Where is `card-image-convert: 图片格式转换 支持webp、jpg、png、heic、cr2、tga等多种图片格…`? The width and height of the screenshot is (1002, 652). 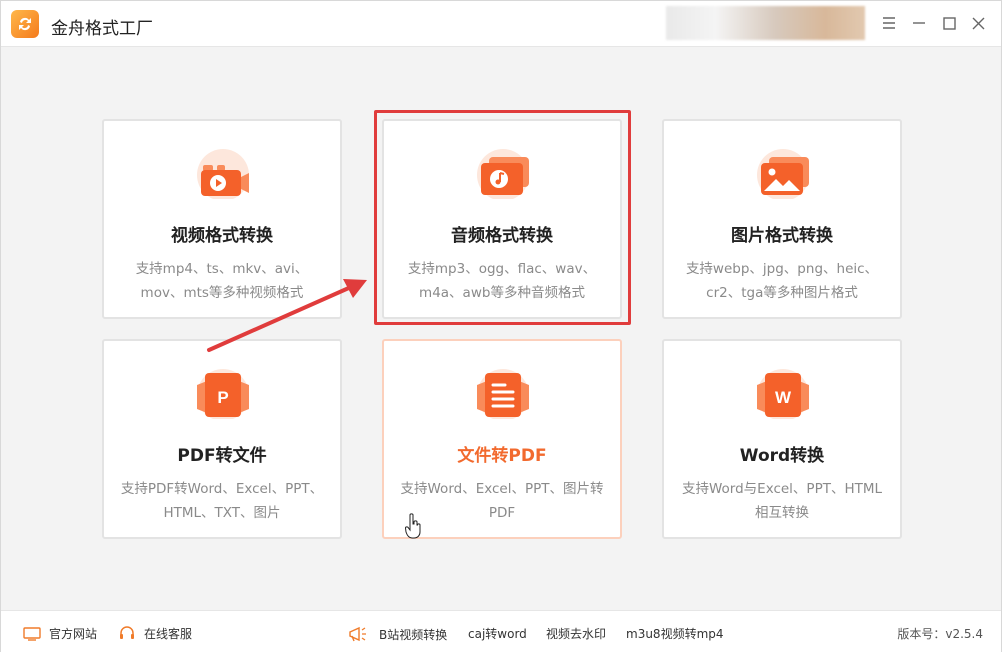 card-image-convert: 图片格式转换 支持webp、jpg、png、heic、cr2、tga等多种图片格… is located at coordinates (782, 219).